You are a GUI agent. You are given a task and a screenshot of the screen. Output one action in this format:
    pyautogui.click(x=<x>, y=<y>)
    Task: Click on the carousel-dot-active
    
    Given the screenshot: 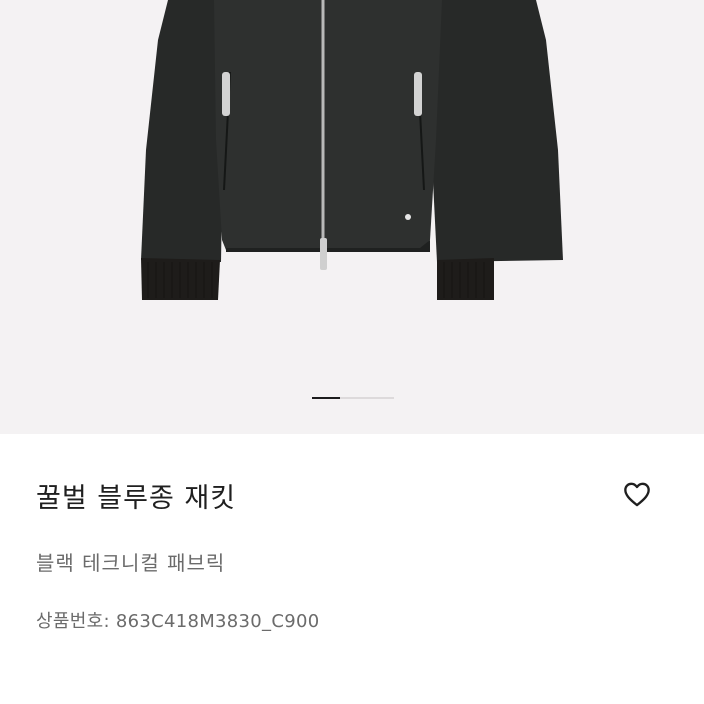 What is the action you would take?
    pyautogui.click(x=326, y=398)
    